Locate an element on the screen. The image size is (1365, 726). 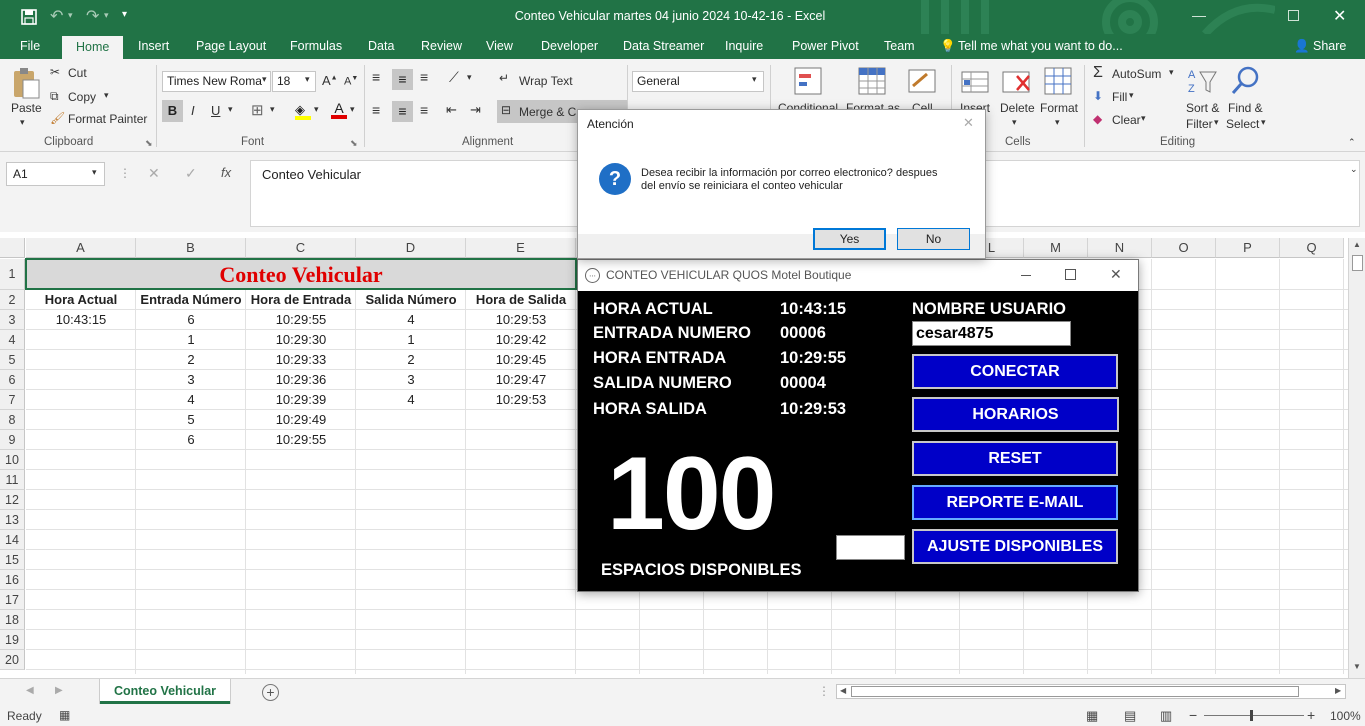
row-header-2: 2 is located at coordinates (12, 300).